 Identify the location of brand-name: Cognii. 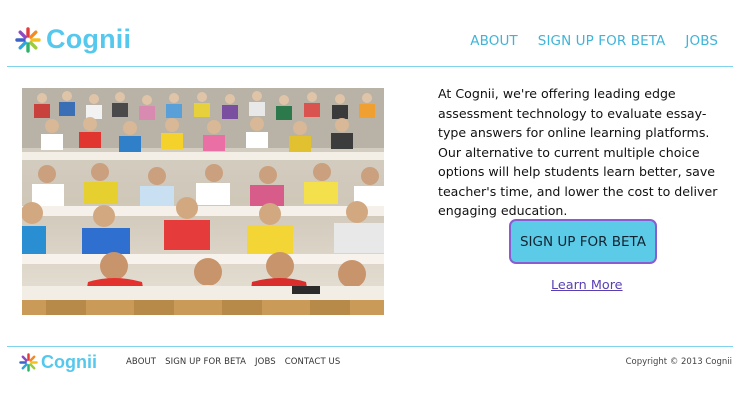
(89, 39).